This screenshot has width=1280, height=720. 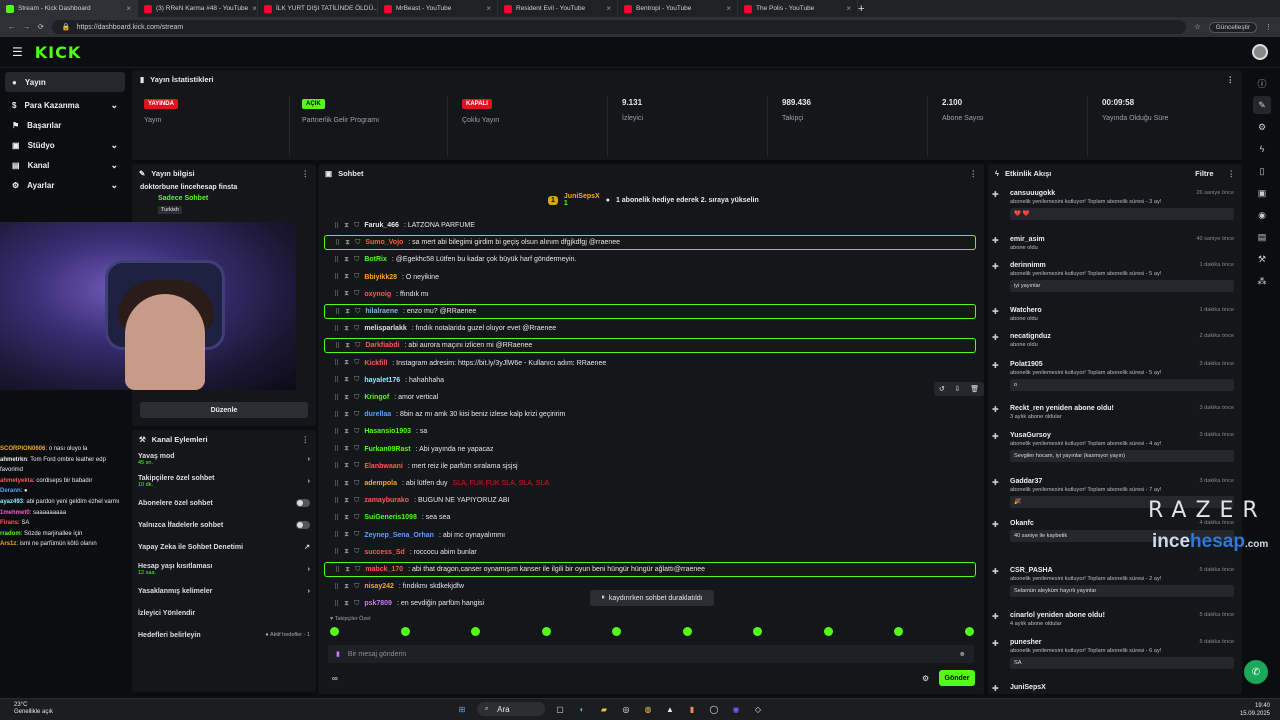 What do you see at coordinates (438, 8) in the screenshot?
I see `browser-tab: MrBeast - YouTube ×` at bounding box center [438, 8].